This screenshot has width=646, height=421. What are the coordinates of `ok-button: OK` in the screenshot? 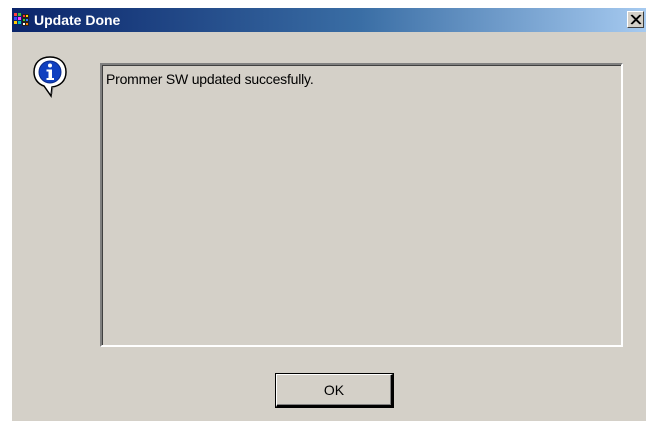 It's located at (334, 390).